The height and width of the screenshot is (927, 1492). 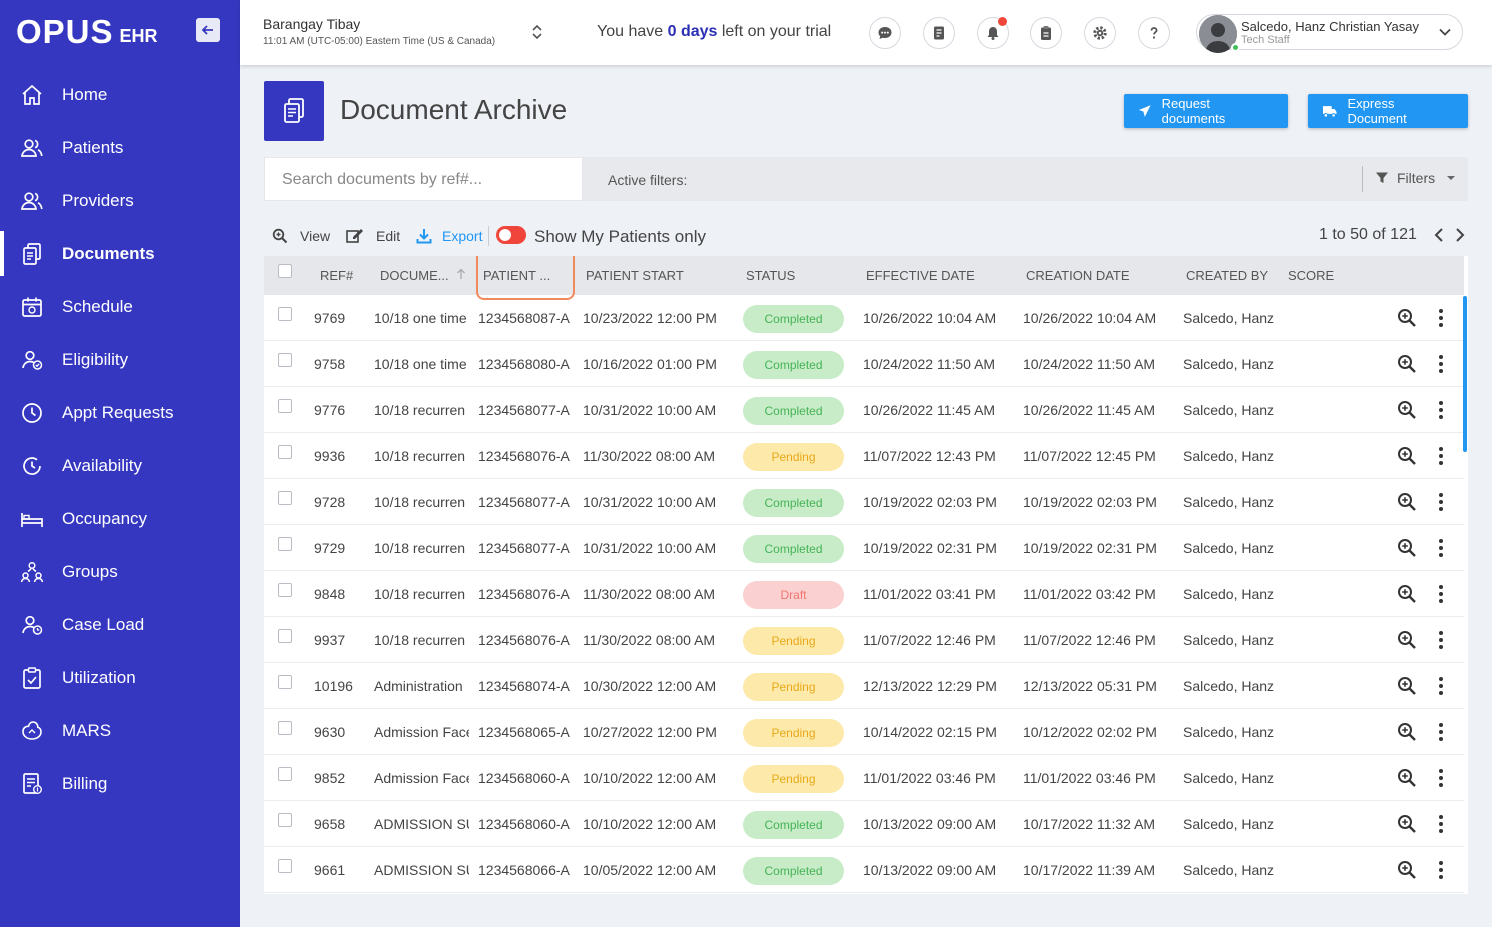 What do you see at coordinates (1078, 275) in the screenshot?
I see `column-header-creation-date: CREATION DATE` at bounding box center [1078, 275].